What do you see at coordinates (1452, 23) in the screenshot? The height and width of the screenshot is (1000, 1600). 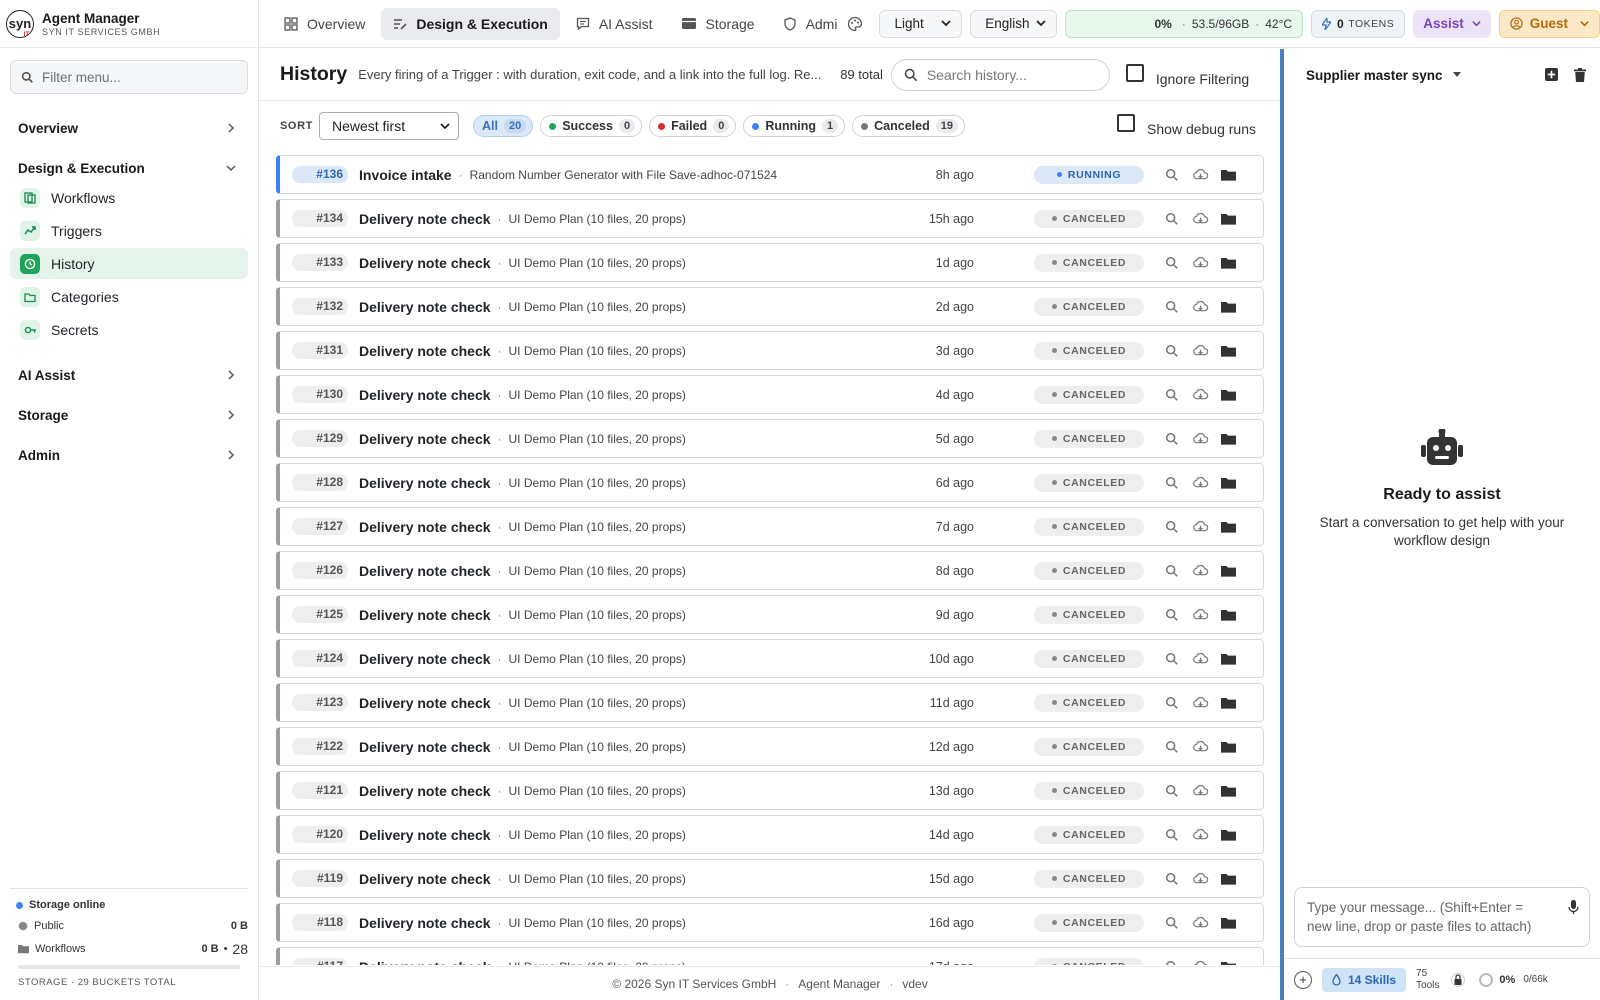 I see `assist-button: Assist` at bounding box center [1452, 23].